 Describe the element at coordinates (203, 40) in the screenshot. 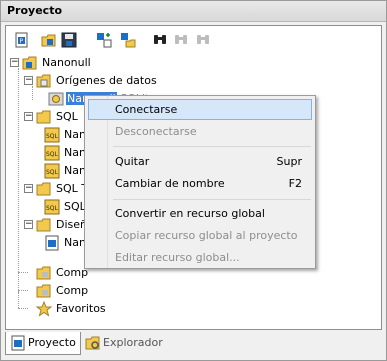

I see `find-previous-icon` at that location.